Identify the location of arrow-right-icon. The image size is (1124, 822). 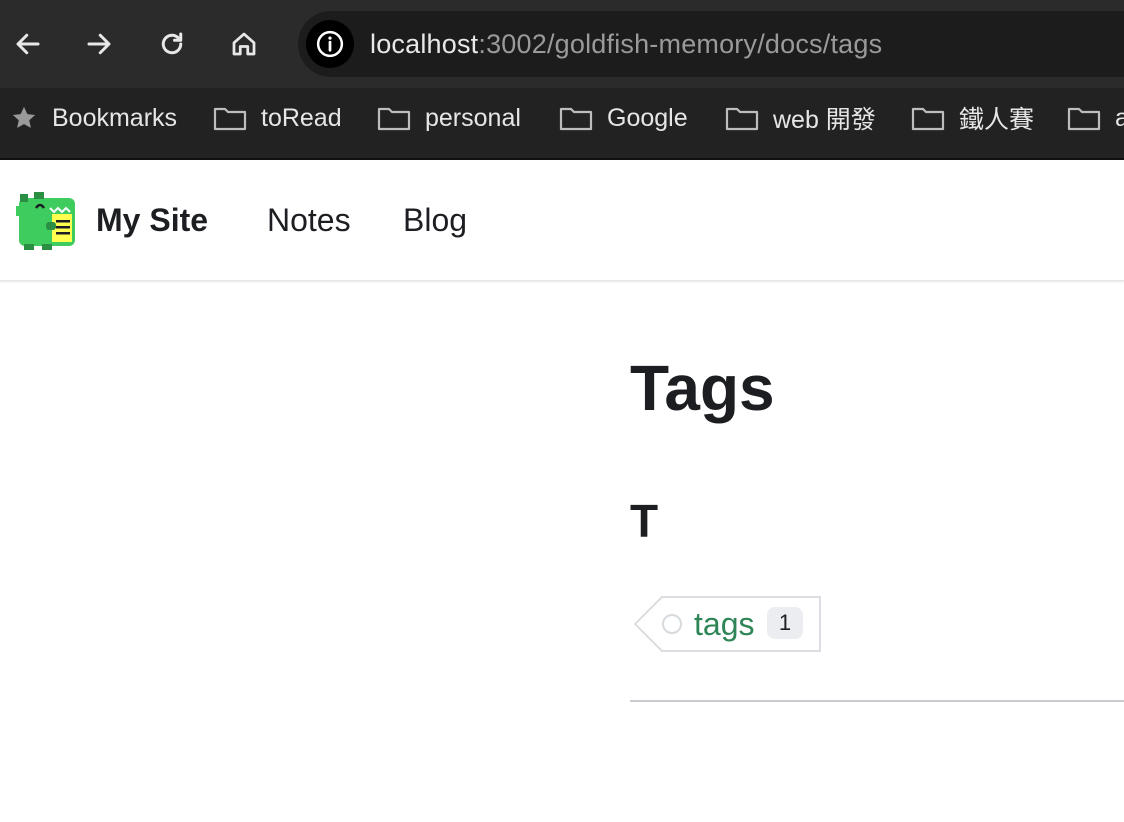
(99, 44).